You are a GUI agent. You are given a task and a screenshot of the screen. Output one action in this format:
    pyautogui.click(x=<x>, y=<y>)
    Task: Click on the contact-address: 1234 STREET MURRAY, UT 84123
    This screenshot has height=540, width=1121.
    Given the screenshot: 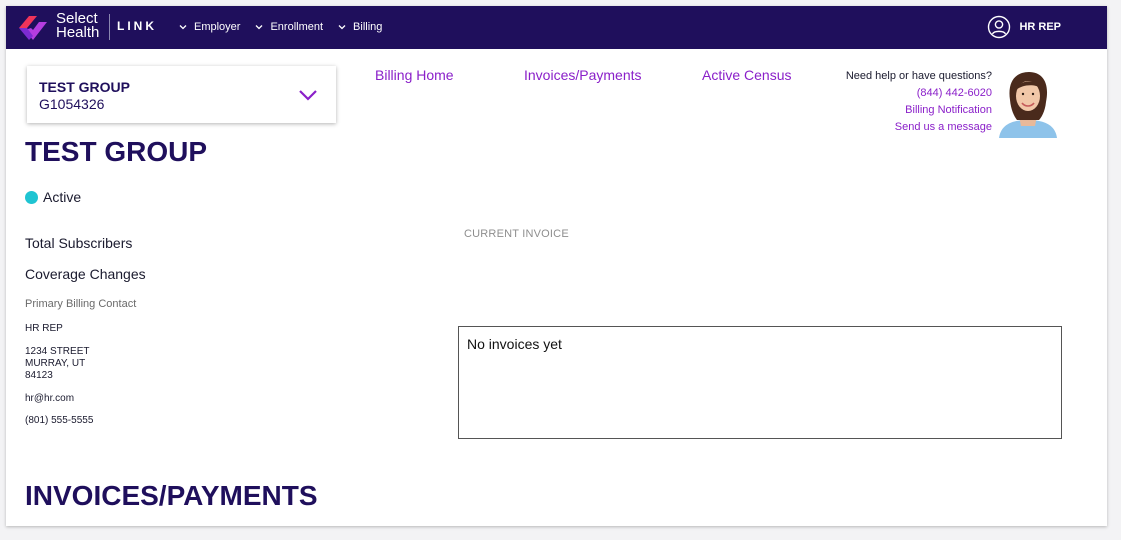 What is the action you would take?
    pyautogui.click(x=57, y=364)
    